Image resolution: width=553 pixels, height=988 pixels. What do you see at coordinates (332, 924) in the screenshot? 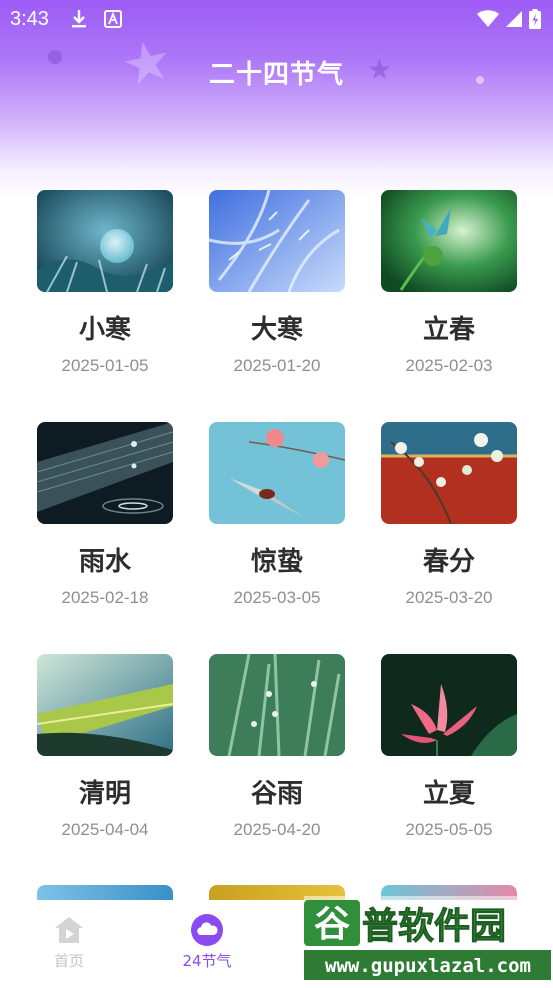
I see `watermark-glyph: 谷` at bounding box center [332, 924].